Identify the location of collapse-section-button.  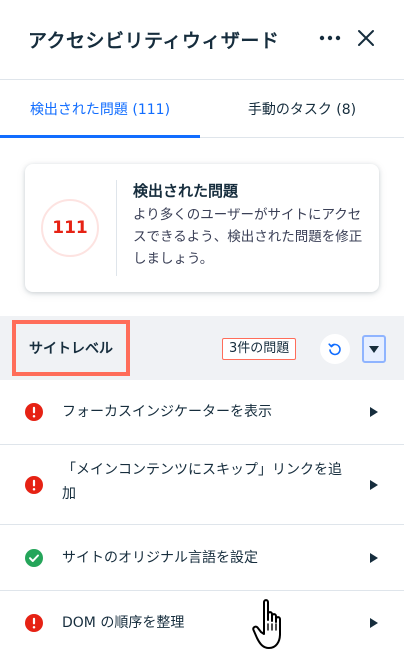
(374, 349).